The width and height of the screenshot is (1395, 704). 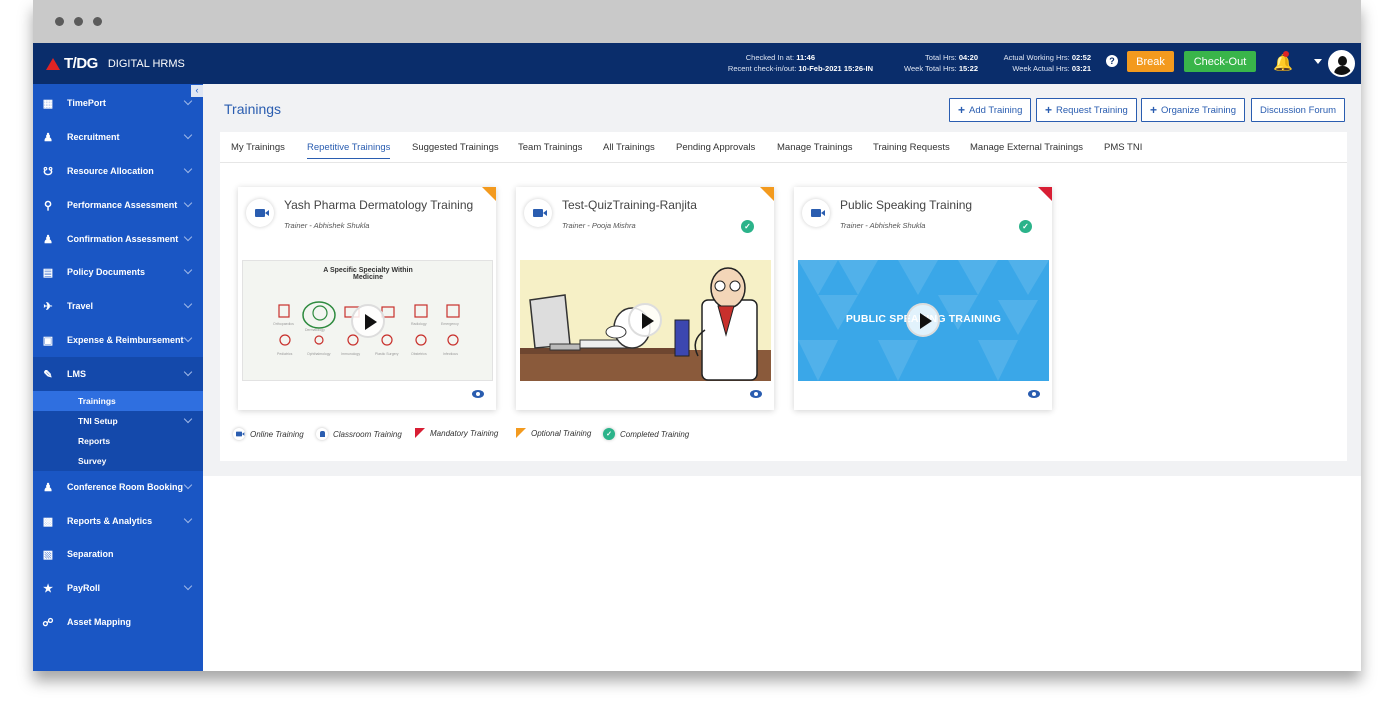 What do you see at coordinates (655, 434) in the screenshot?
I see `legend-completed-label: Completed Training` at bounding box center [655, 434].